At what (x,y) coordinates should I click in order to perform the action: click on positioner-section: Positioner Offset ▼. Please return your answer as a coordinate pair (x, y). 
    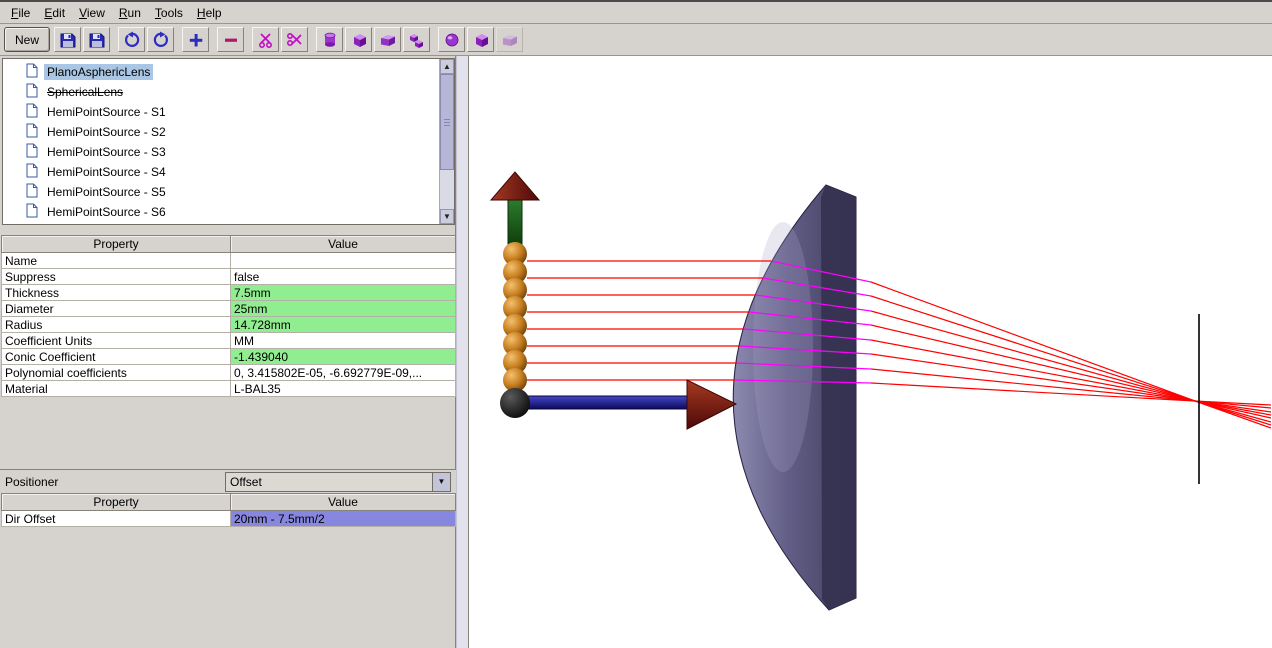
    Looking at the image, I should click on (228, 481).